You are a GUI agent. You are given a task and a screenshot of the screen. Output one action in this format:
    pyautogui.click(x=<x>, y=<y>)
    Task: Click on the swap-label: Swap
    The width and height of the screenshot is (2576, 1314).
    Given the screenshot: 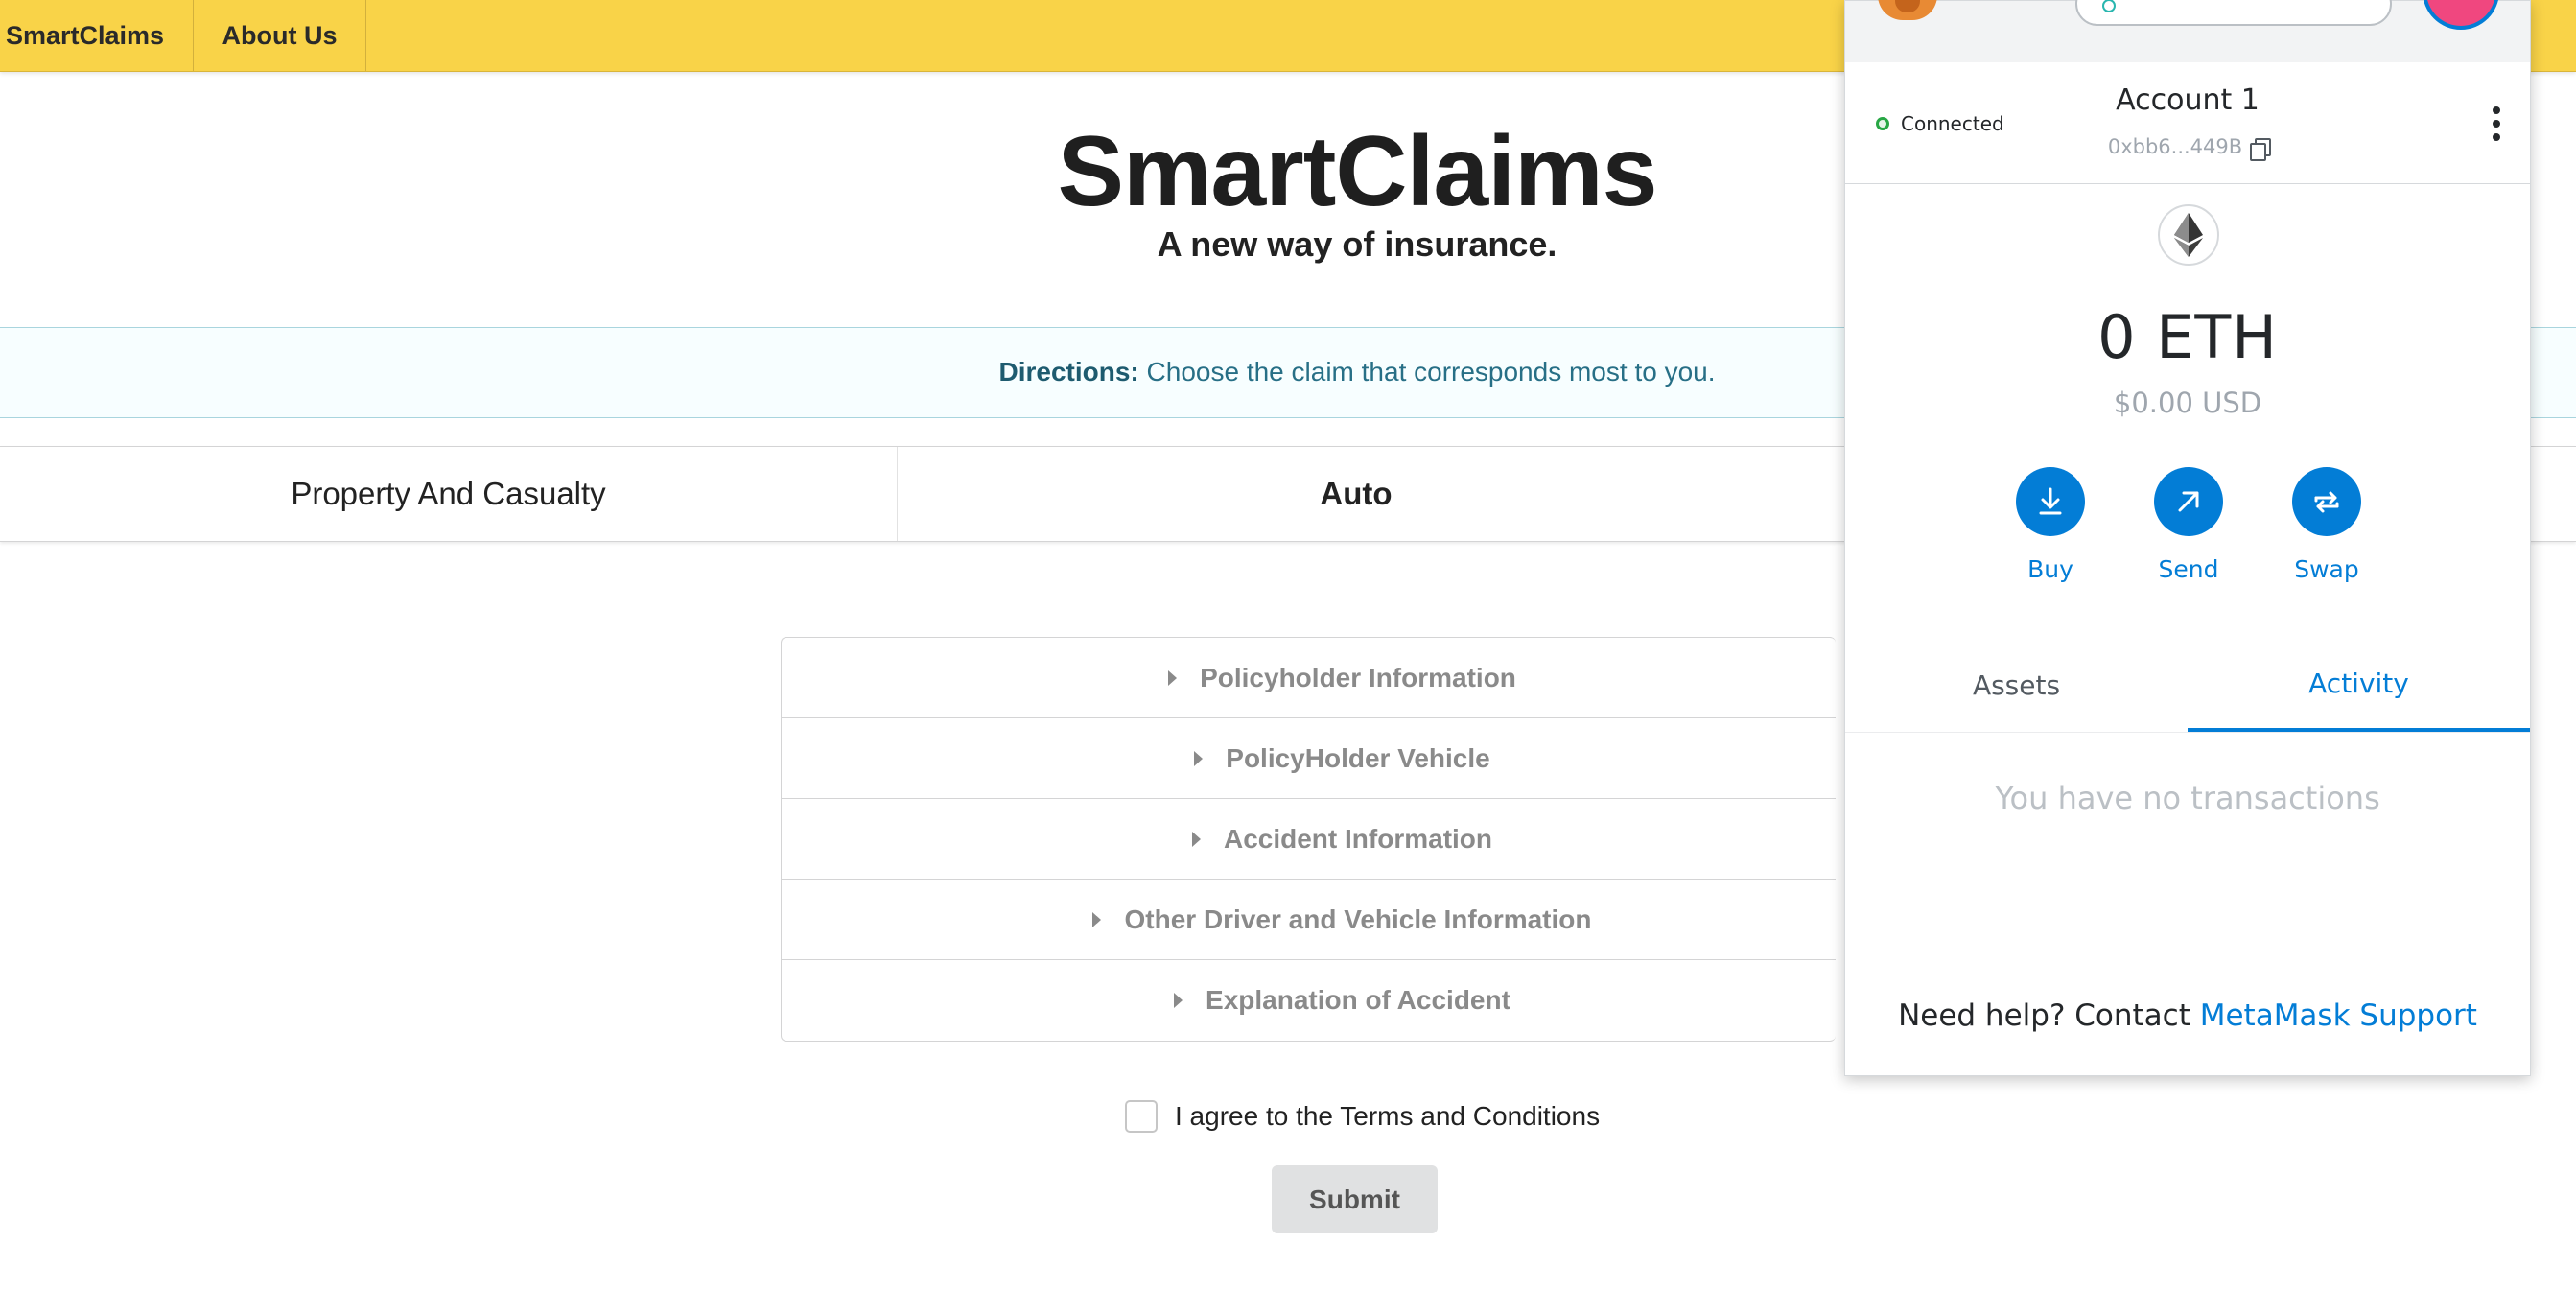 What is the action you would take?
    pyautogui.click(x=2326, y=569)
    